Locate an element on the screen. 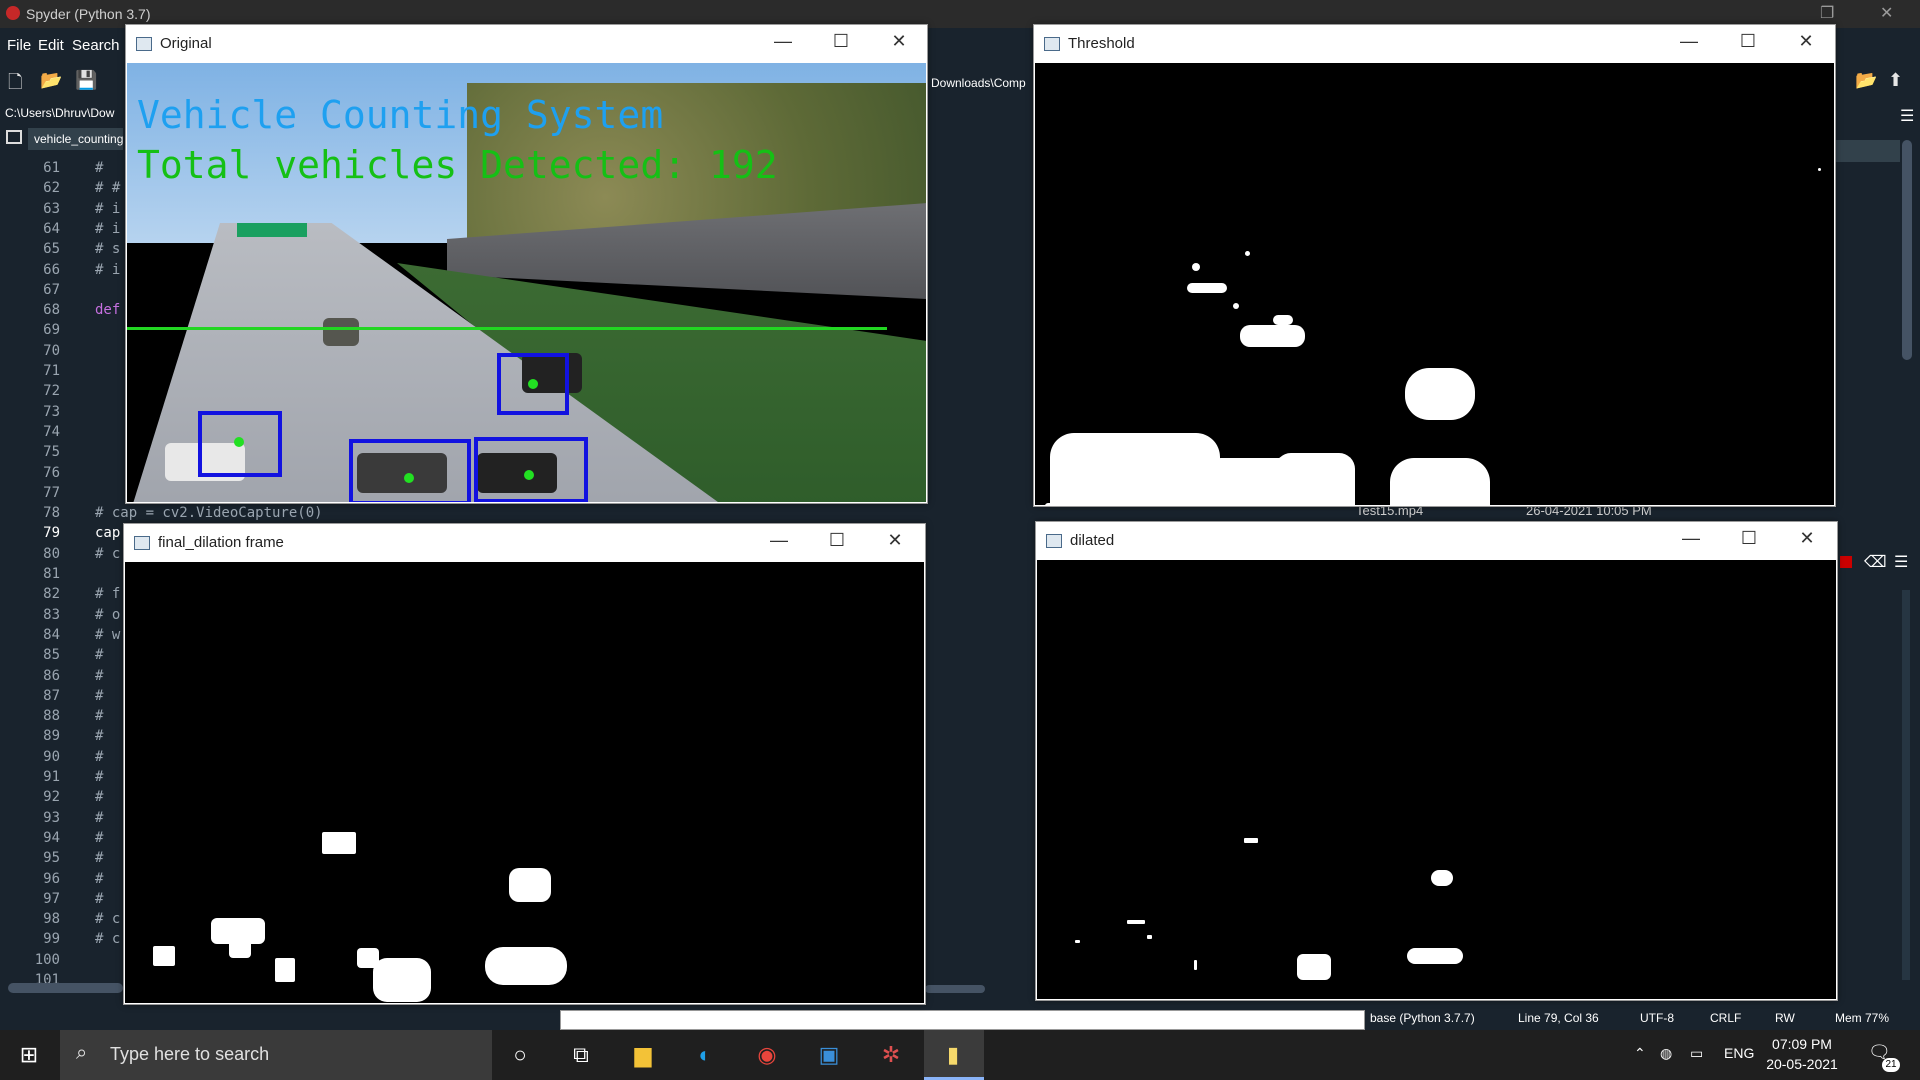 This screenshot has height=1080, width=1920. hidden-window-strip is located at coordinates (962, 1020).